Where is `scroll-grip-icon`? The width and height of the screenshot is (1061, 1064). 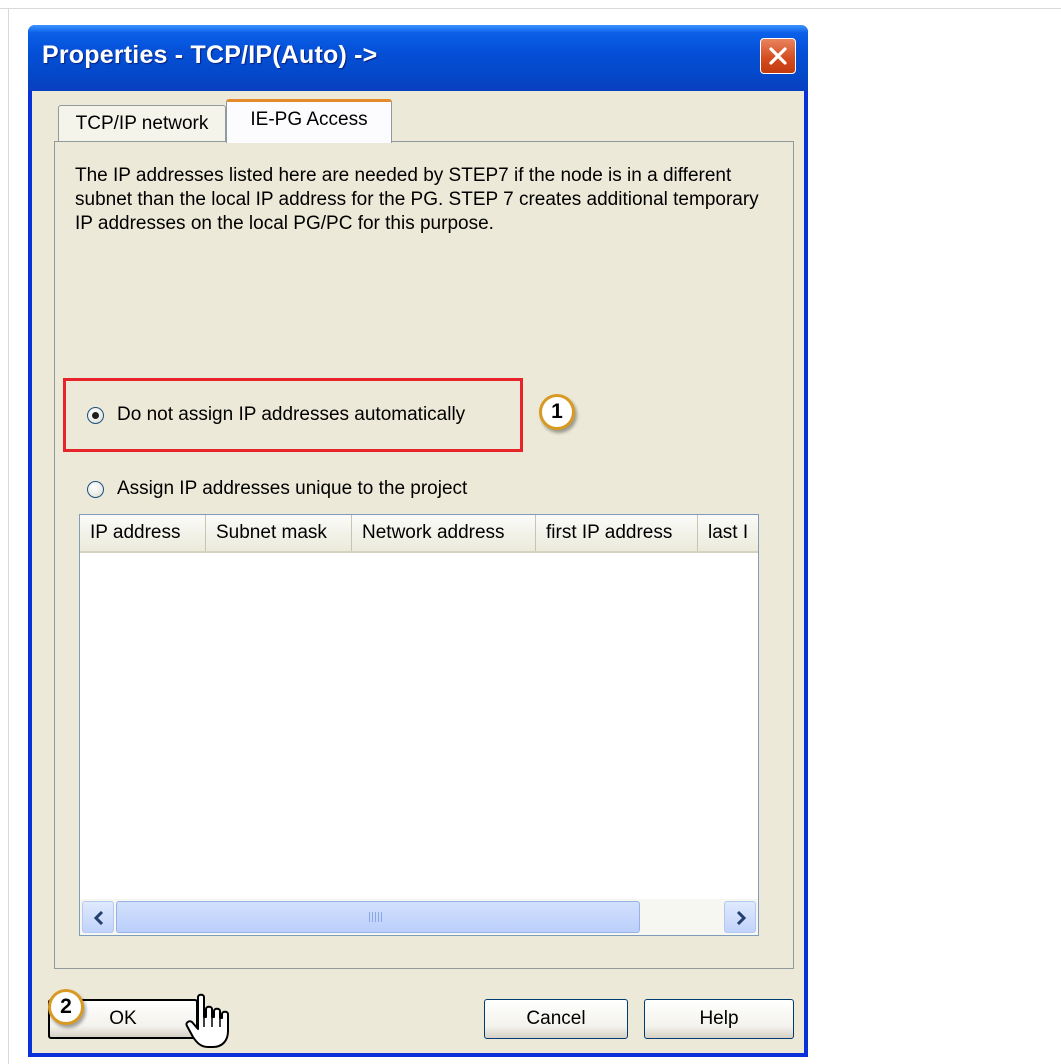
scroll-grip-icon is located at coordinates (376, 917).